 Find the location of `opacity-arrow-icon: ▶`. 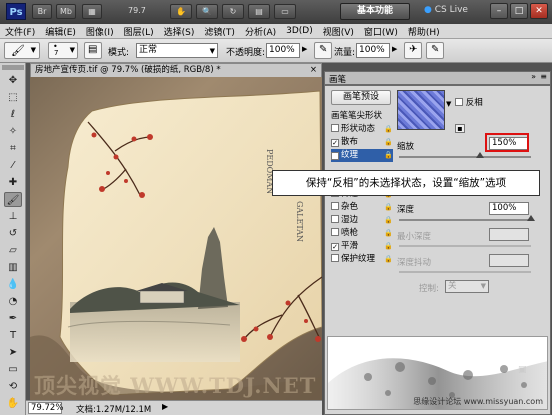

opacity-arrow-icon: ▶ is located at coordinates (304, 49).